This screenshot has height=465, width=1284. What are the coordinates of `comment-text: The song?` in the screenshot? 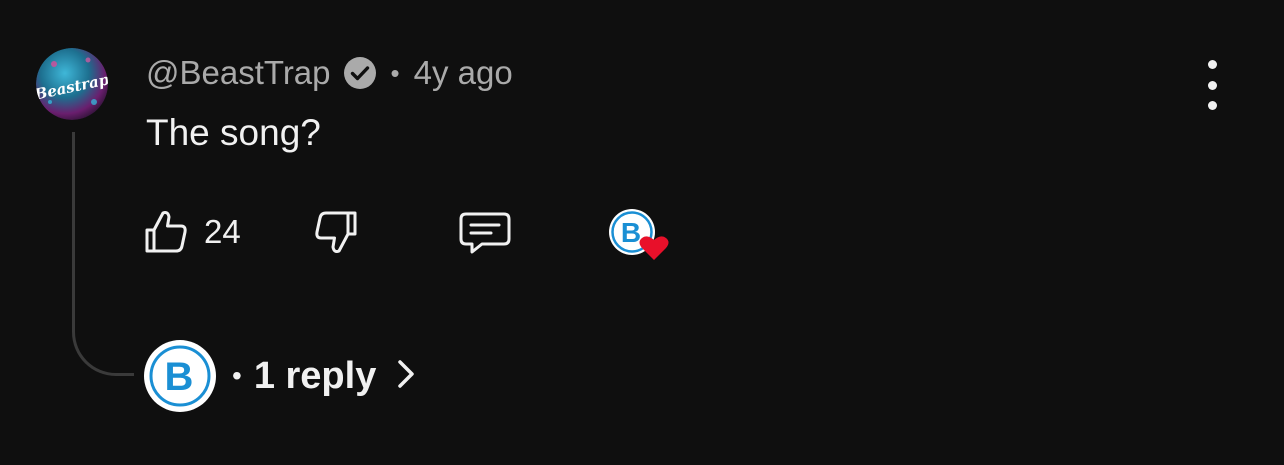 It's located at (233, 132).